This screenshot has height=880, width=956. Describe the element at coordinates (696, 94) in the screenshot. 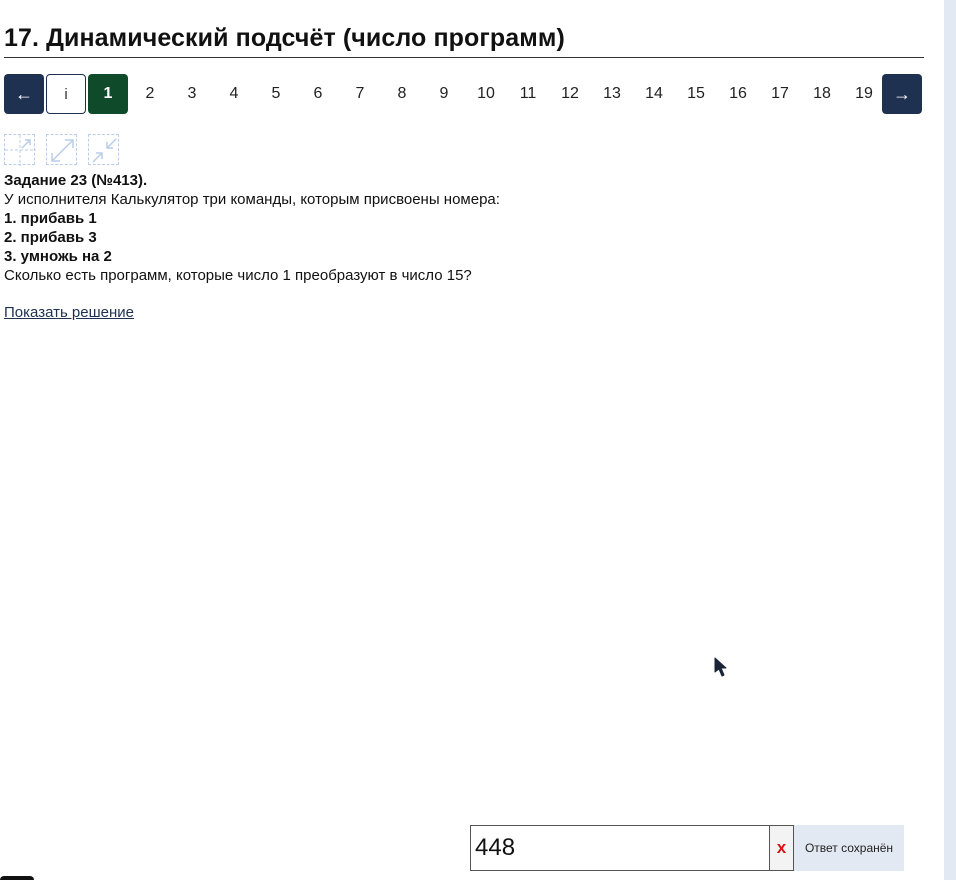

I see `page-link: 15` at that location.